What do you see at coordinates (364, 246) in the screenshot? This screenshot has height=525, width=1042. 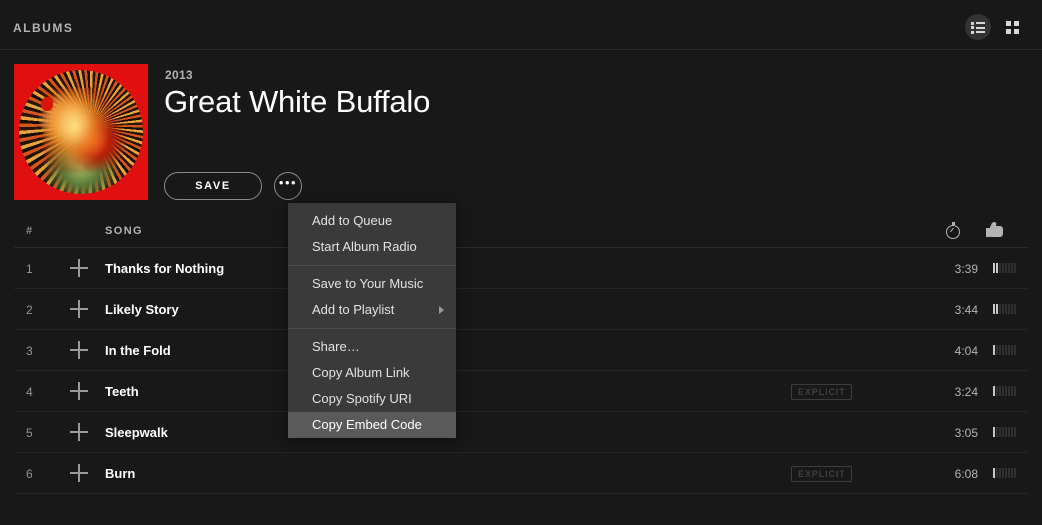 I see `menu-item-label: Start Album Radio` at bounding box center [364, 246].